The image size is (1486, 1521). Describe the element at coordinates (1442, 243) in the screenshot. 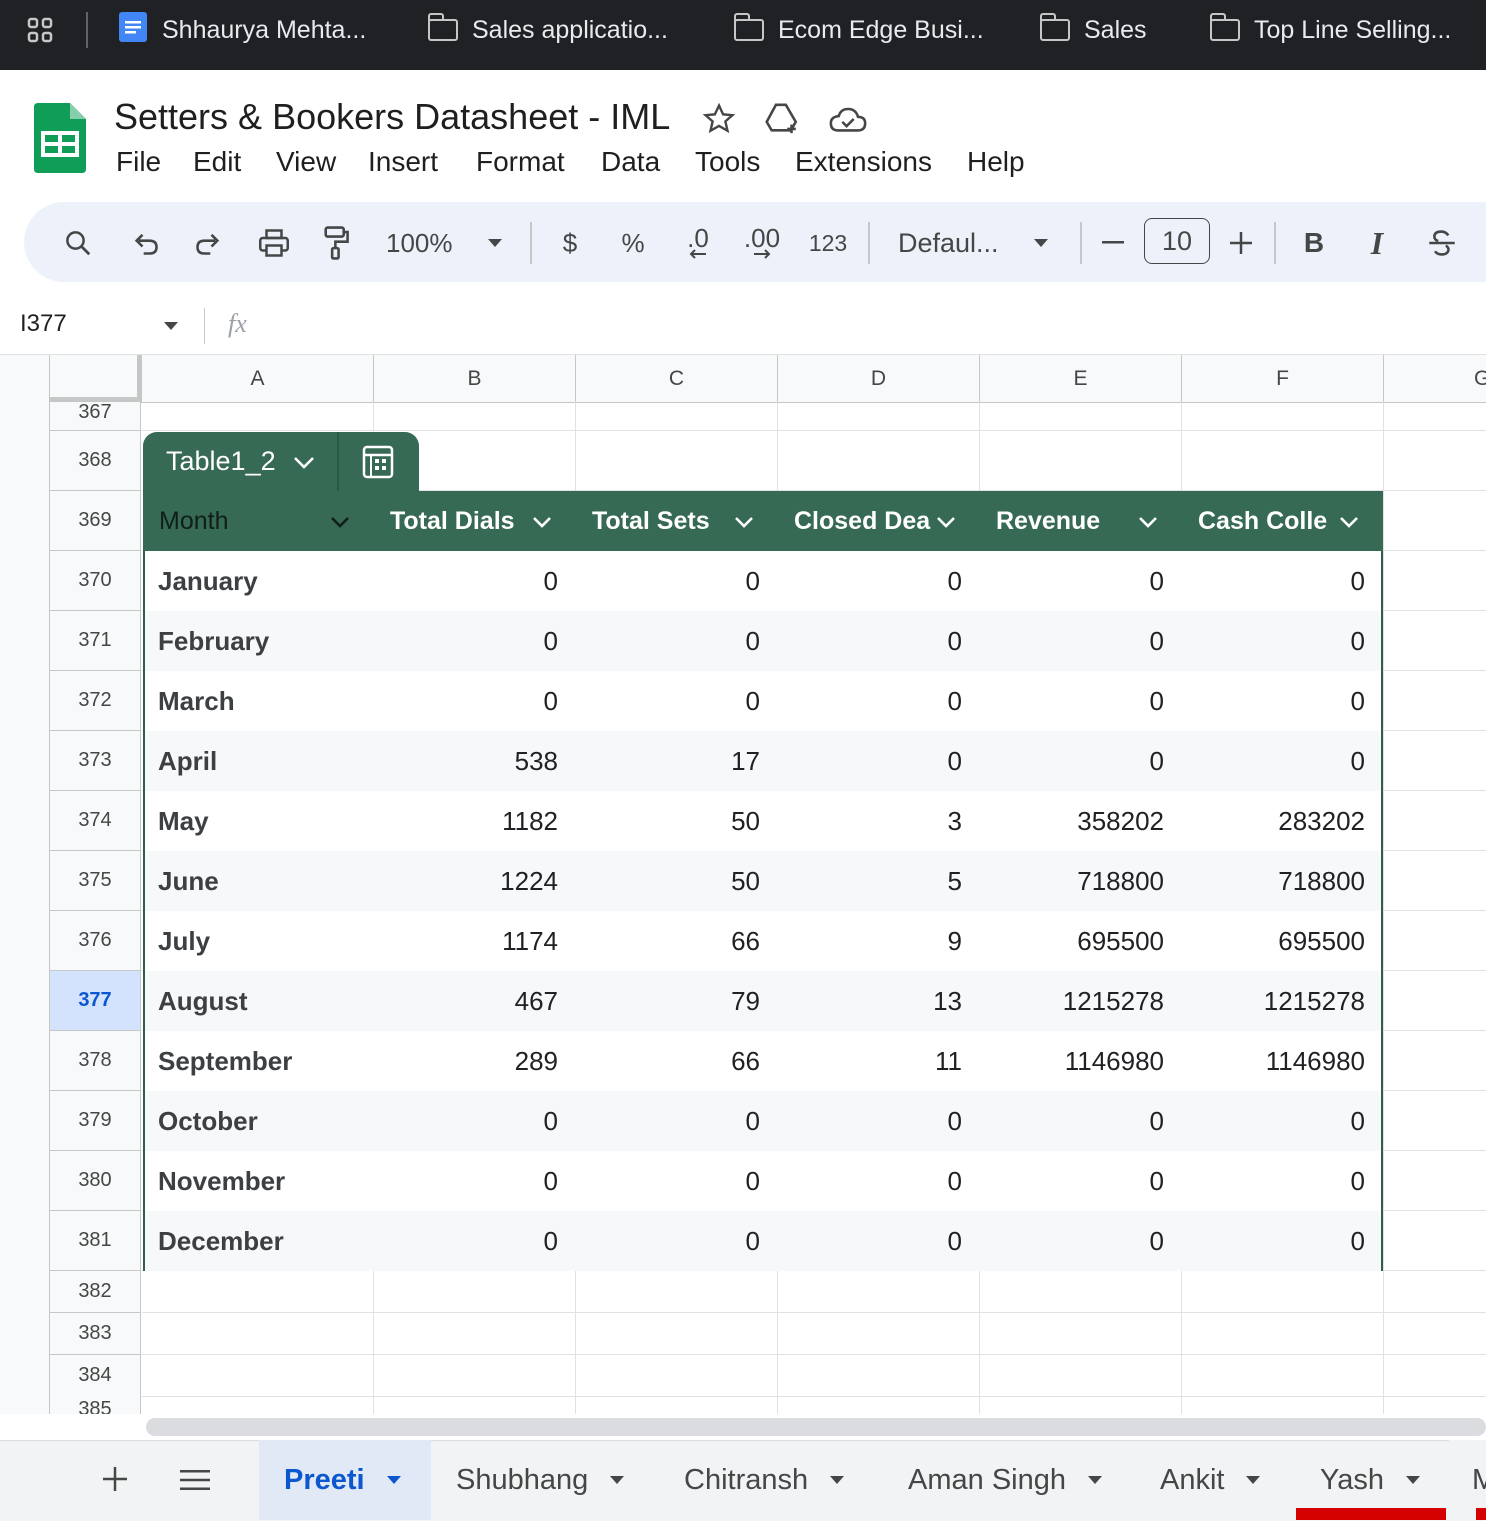

I see `strikethrough-icon` at that location.